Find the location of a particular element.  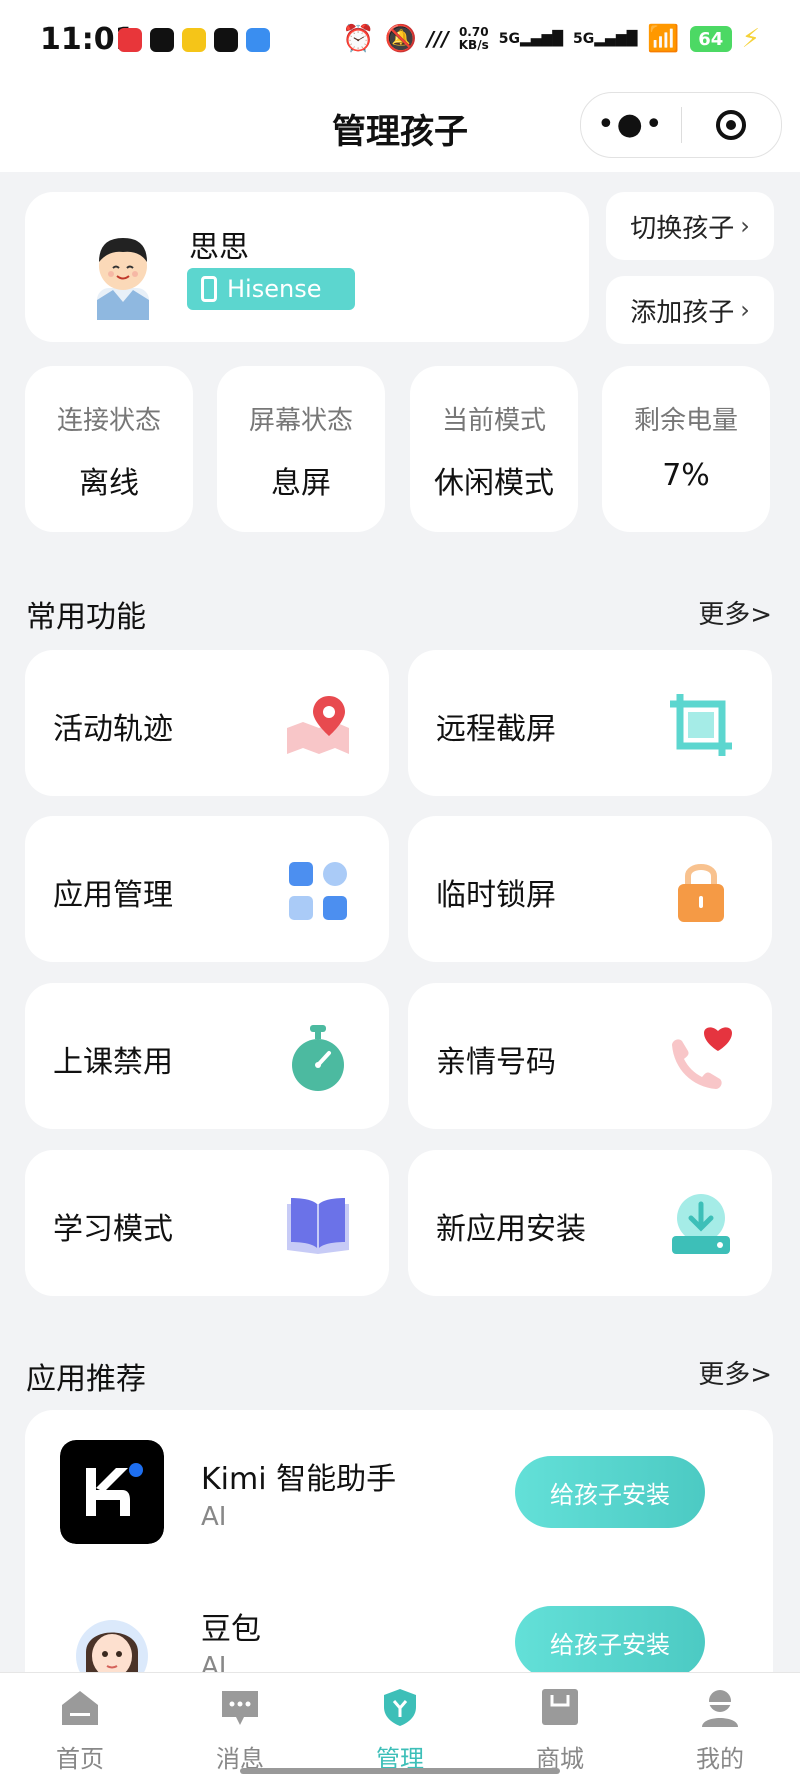

func-temp-lock: 临时锁屏 is located at coordinates (590, 889).